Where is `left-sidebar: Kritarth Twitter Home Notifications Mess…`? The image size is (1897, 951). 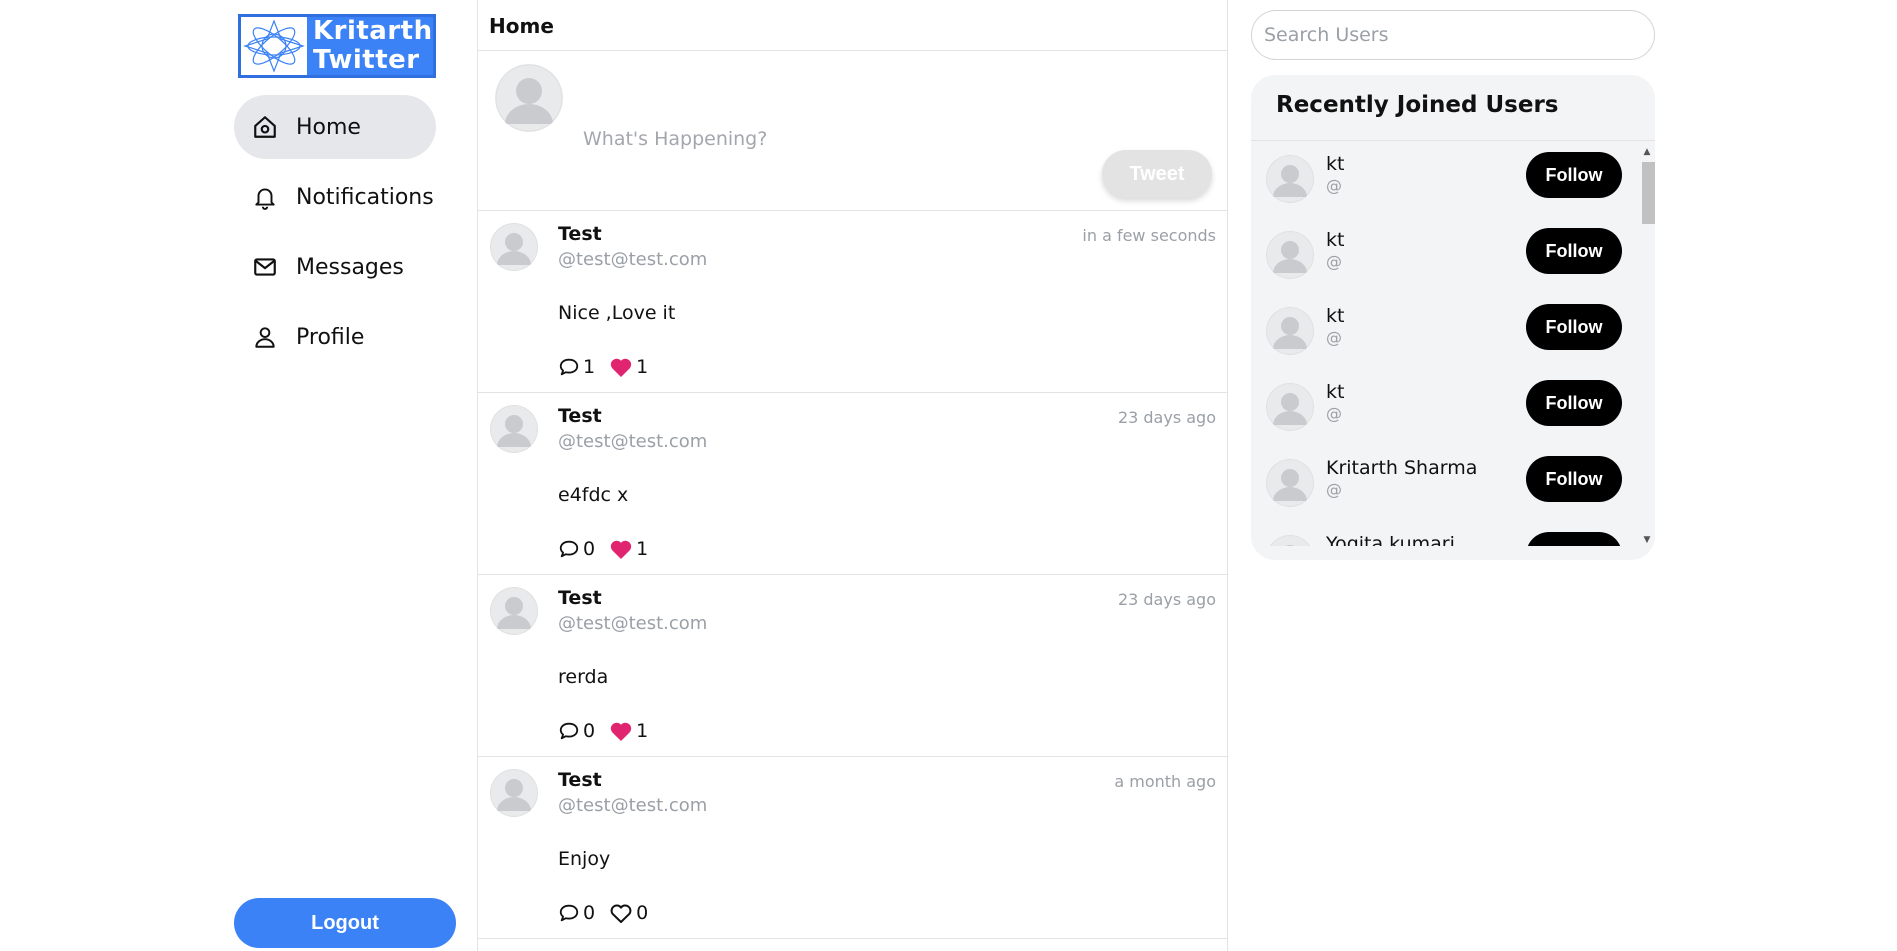
left-sidebar: Kritarth Twitter Home Notifications Mess… is located at coordinates (345, 475).